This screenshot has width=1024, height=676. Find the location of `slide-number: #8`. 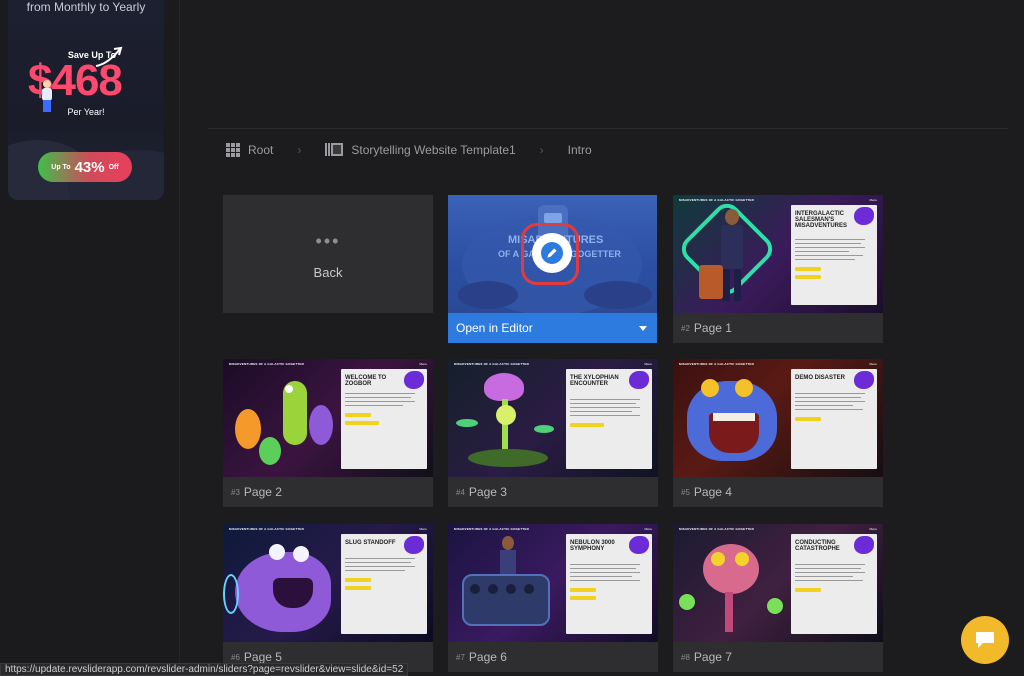

slide-number: #8 is located at coordinates (685, 657).